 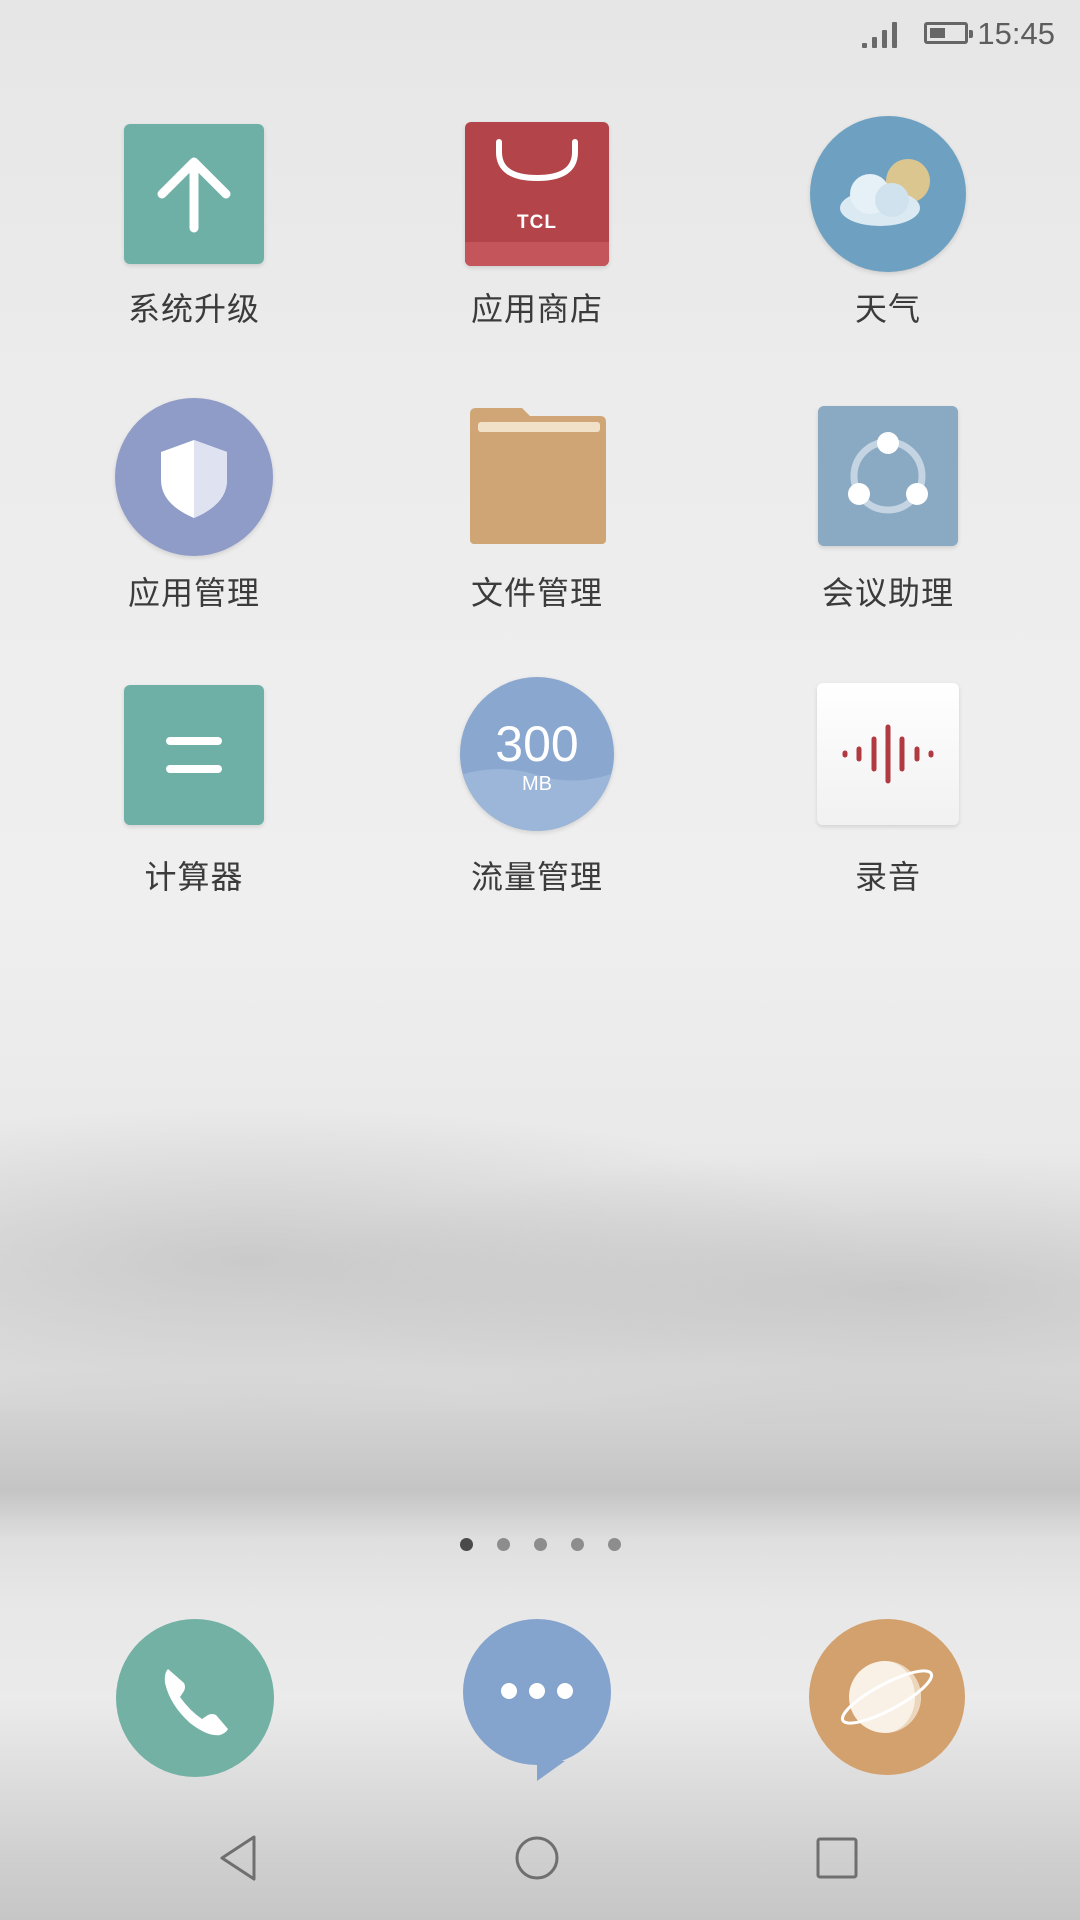 I want to click on app-meeting-assistant: 会议助理, so click(x=888, y=506).